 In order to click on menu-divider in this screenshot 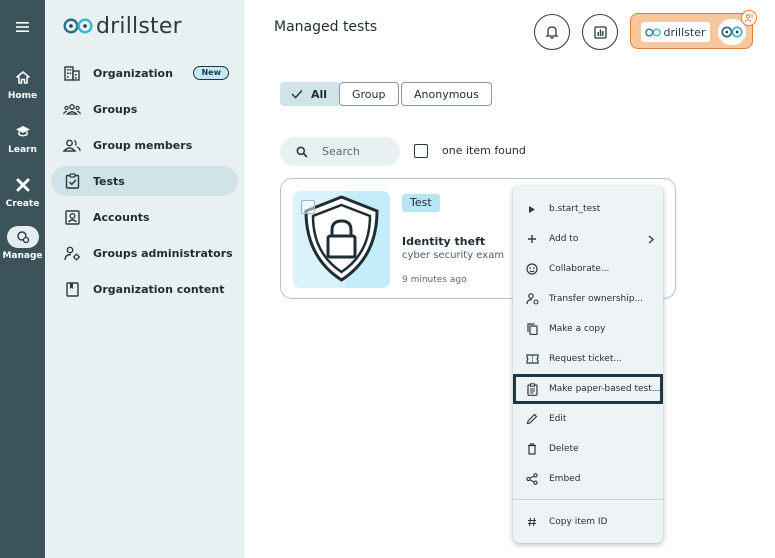, I will do `click(588, 499)`.